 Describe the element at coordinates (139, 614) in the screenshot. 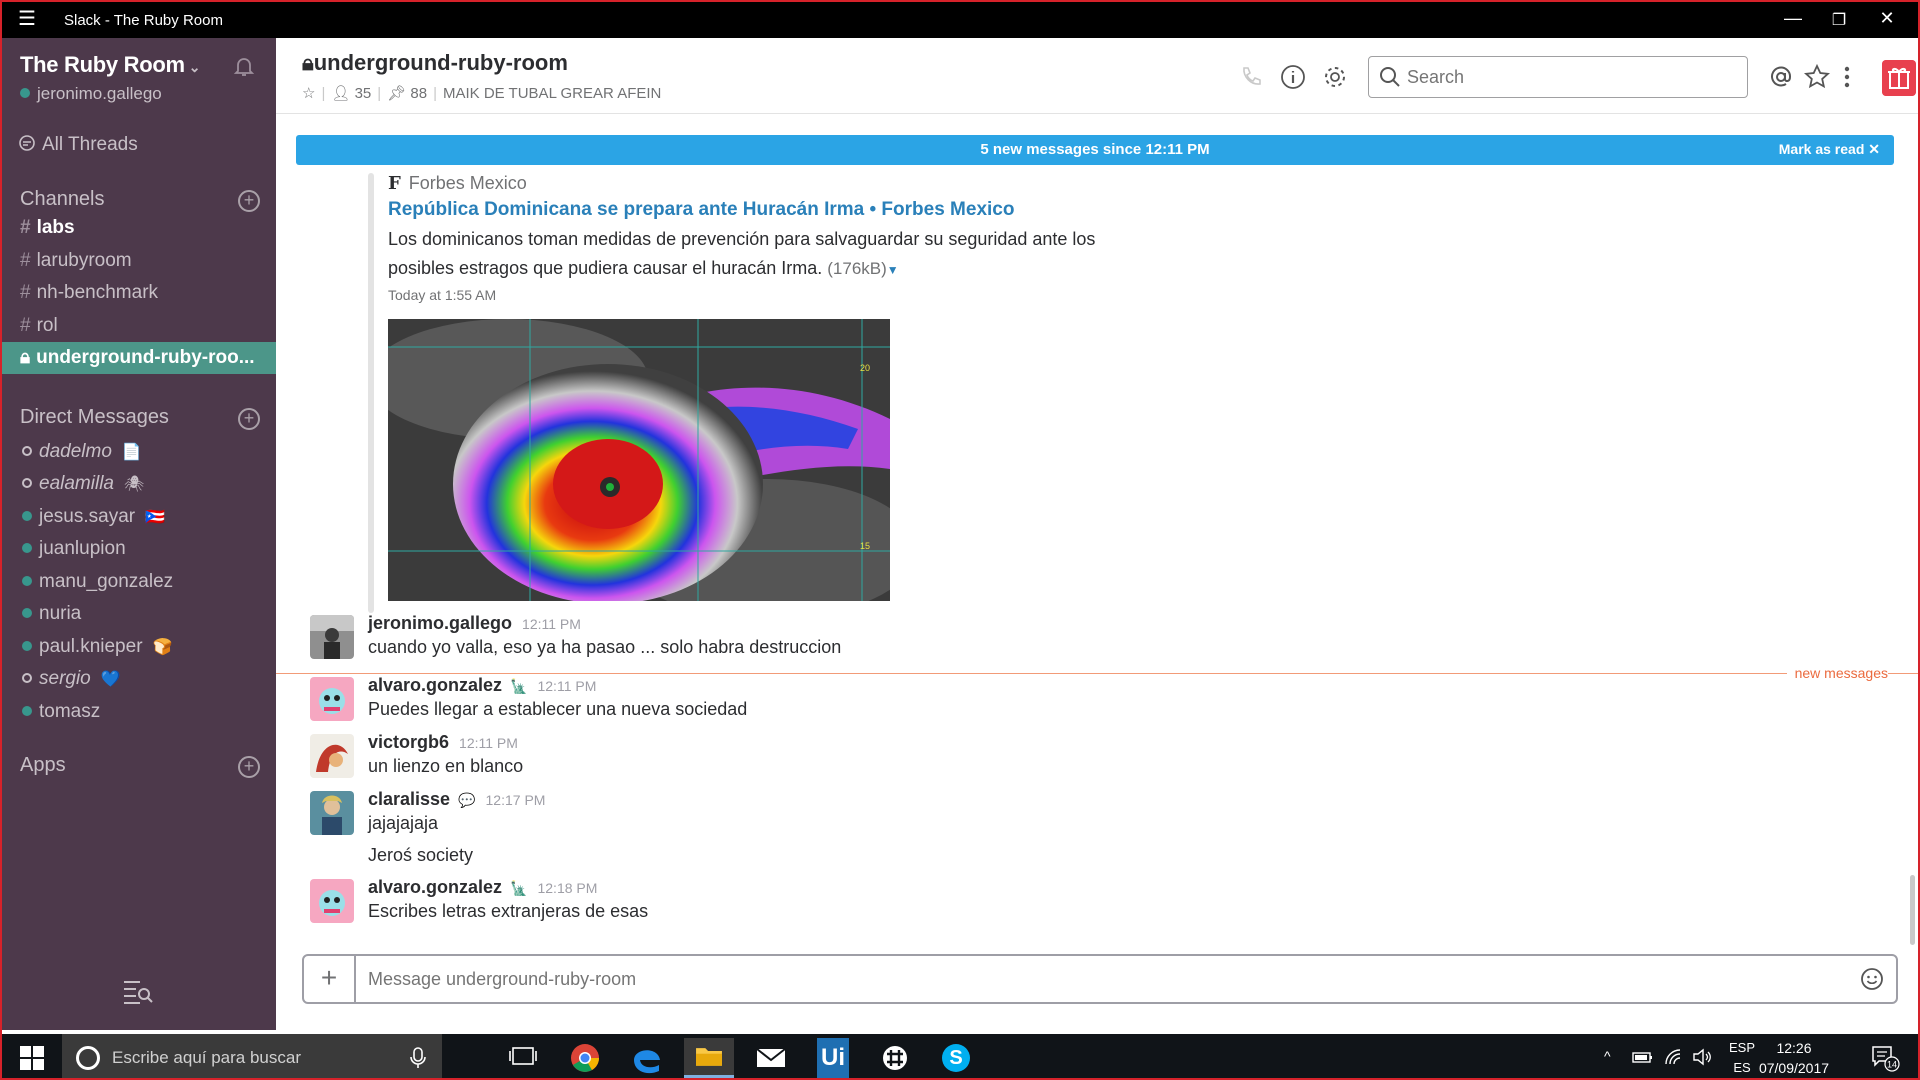

I see `dm-nuria: nuria` at that location.